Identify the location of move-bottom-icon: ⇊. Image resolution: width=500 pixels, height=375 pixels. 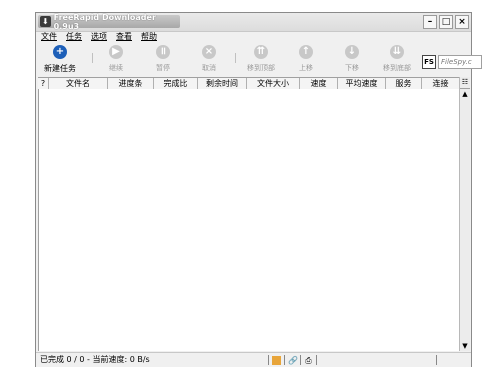
(397, 52).